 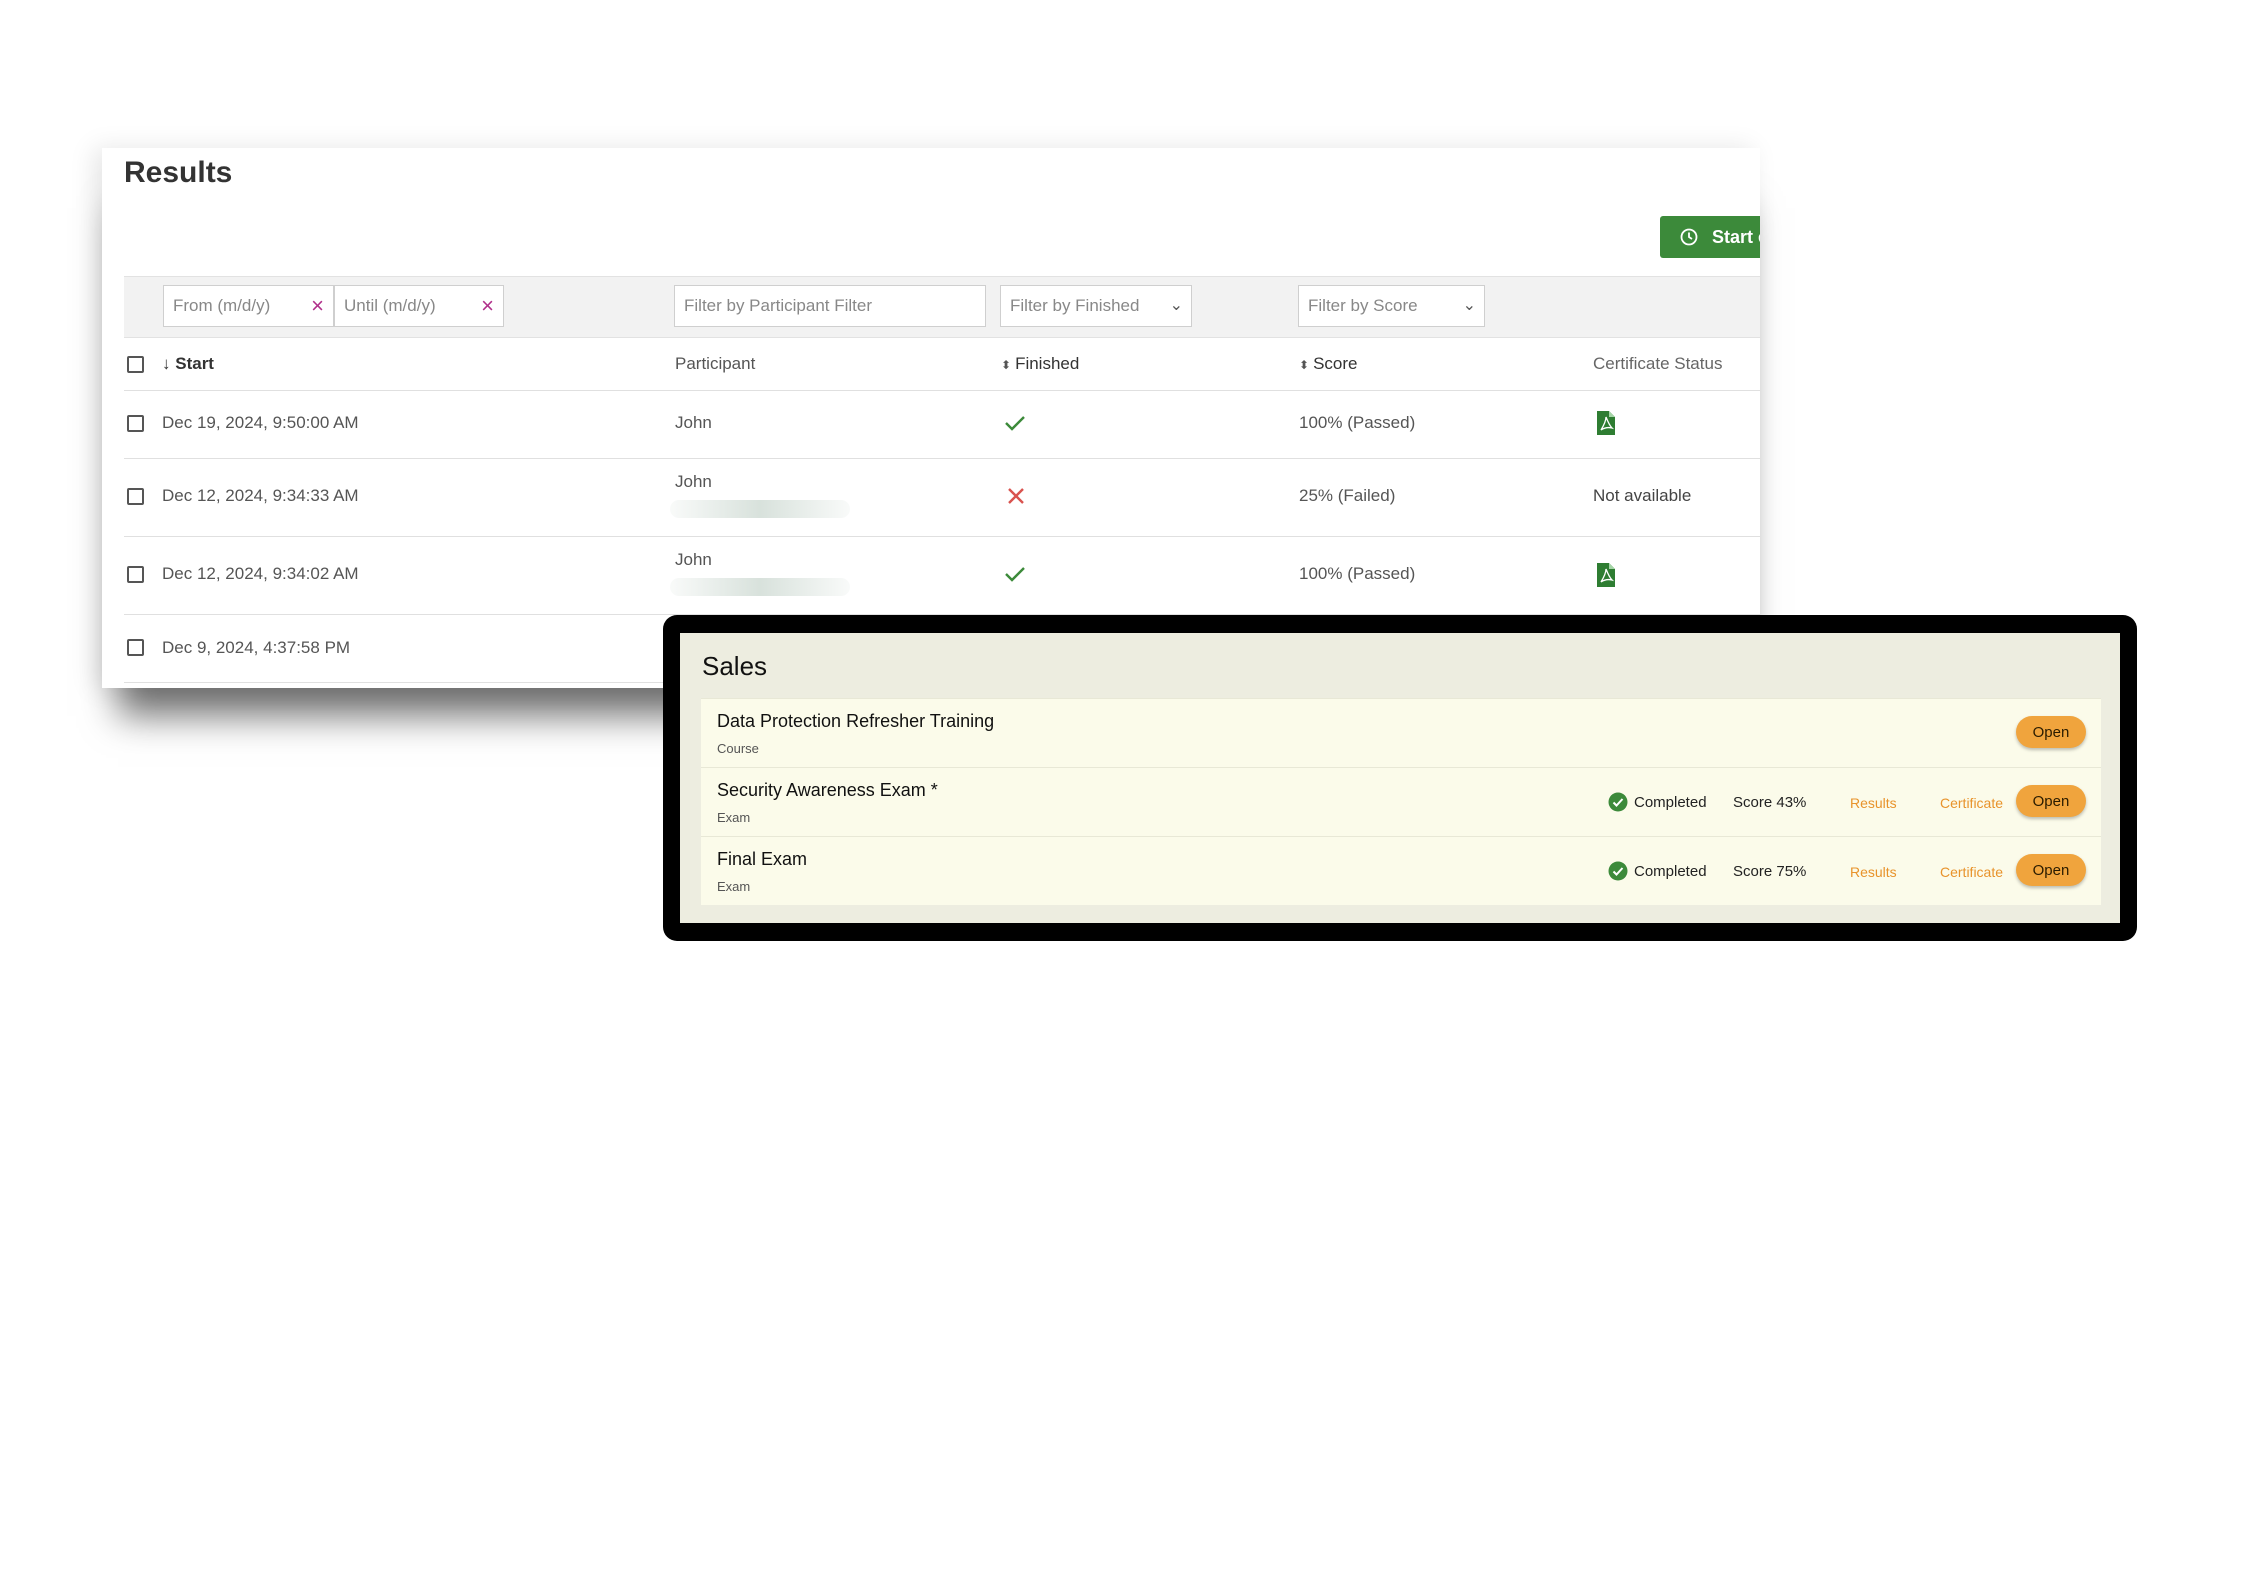 What do you see at coordinates (1075, 305) in the screenshot?
I see `finished-filter-placeholder: Filter by Finished` at bounding box center [1075, 305].